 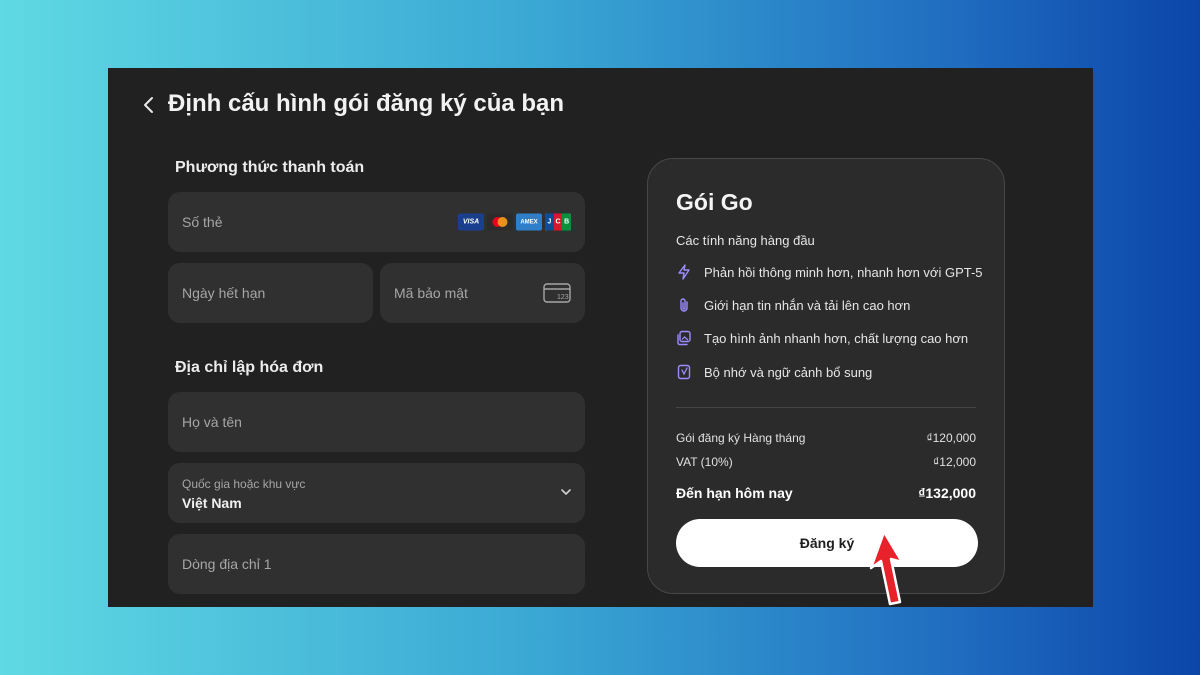 What do you see at coordinates (954, 462) in the screenshot?
I see `vat-price: ₫12,000` at bounding box center [954, 462].